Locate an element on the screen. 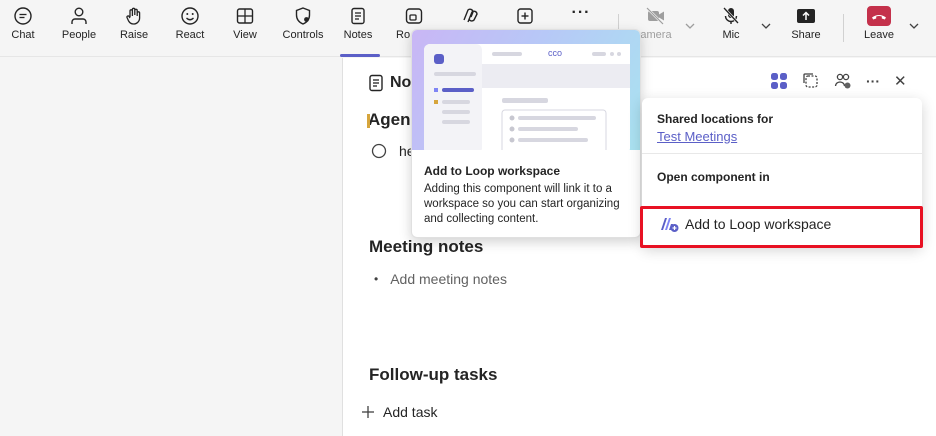  agenda-title-text: Agen is located at coordinates (389, 119).